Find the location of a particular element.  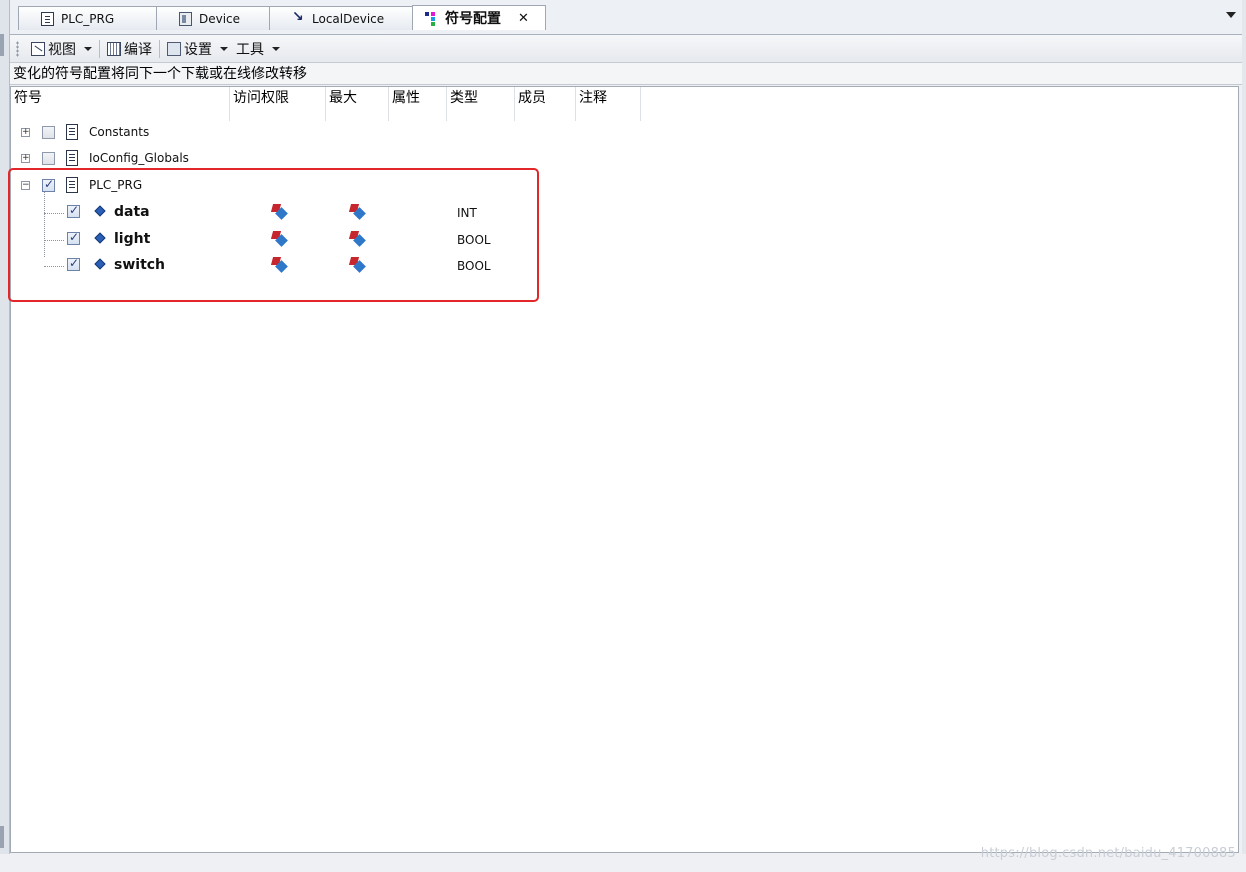

tree-row-ioconfig-globals: + IoConfig_Globals is located at coordinates (624, 160).